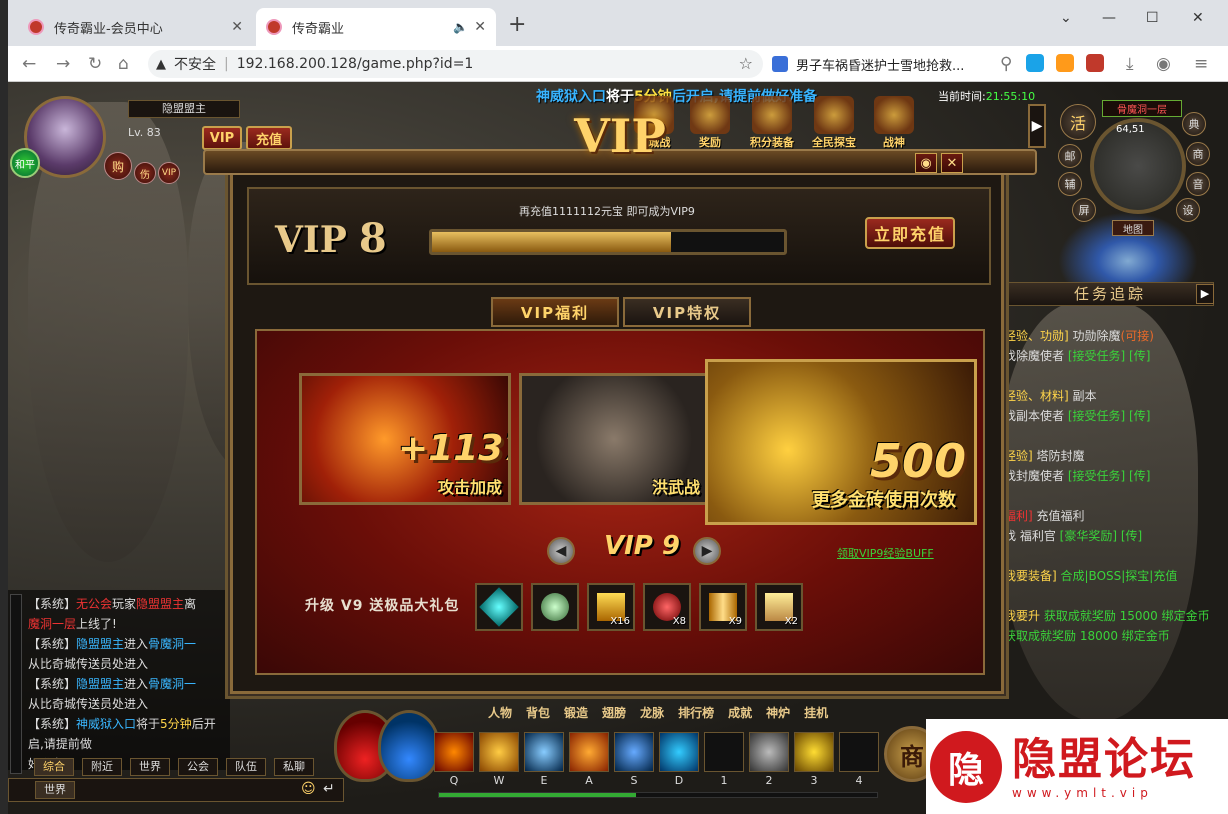 This screenshot has height=814, width=1228. I want to click on menu-autoplay: 挂机, so click(816, 715).